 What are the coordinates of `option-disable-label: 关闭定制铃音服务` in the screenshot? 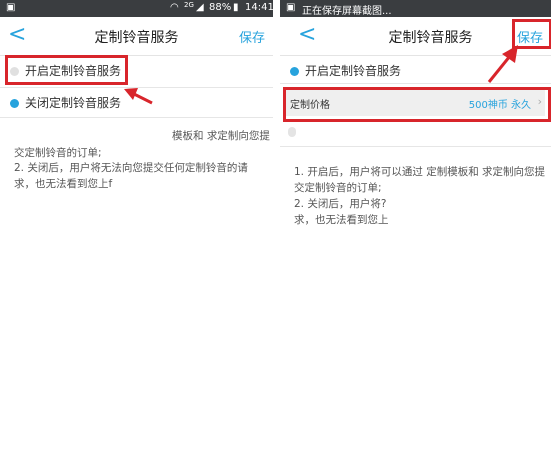 It's located at (73, 103).